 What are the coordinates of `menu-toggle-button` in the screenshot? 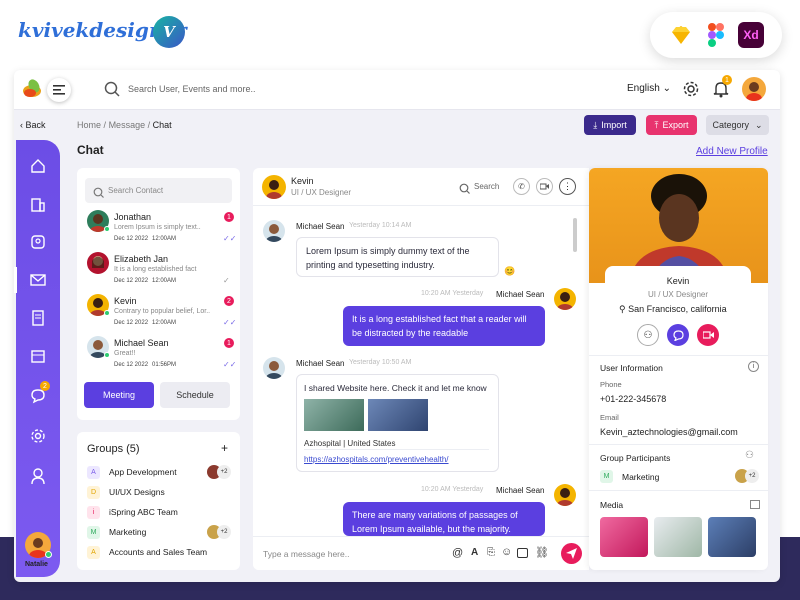 It's located at (59, 90).